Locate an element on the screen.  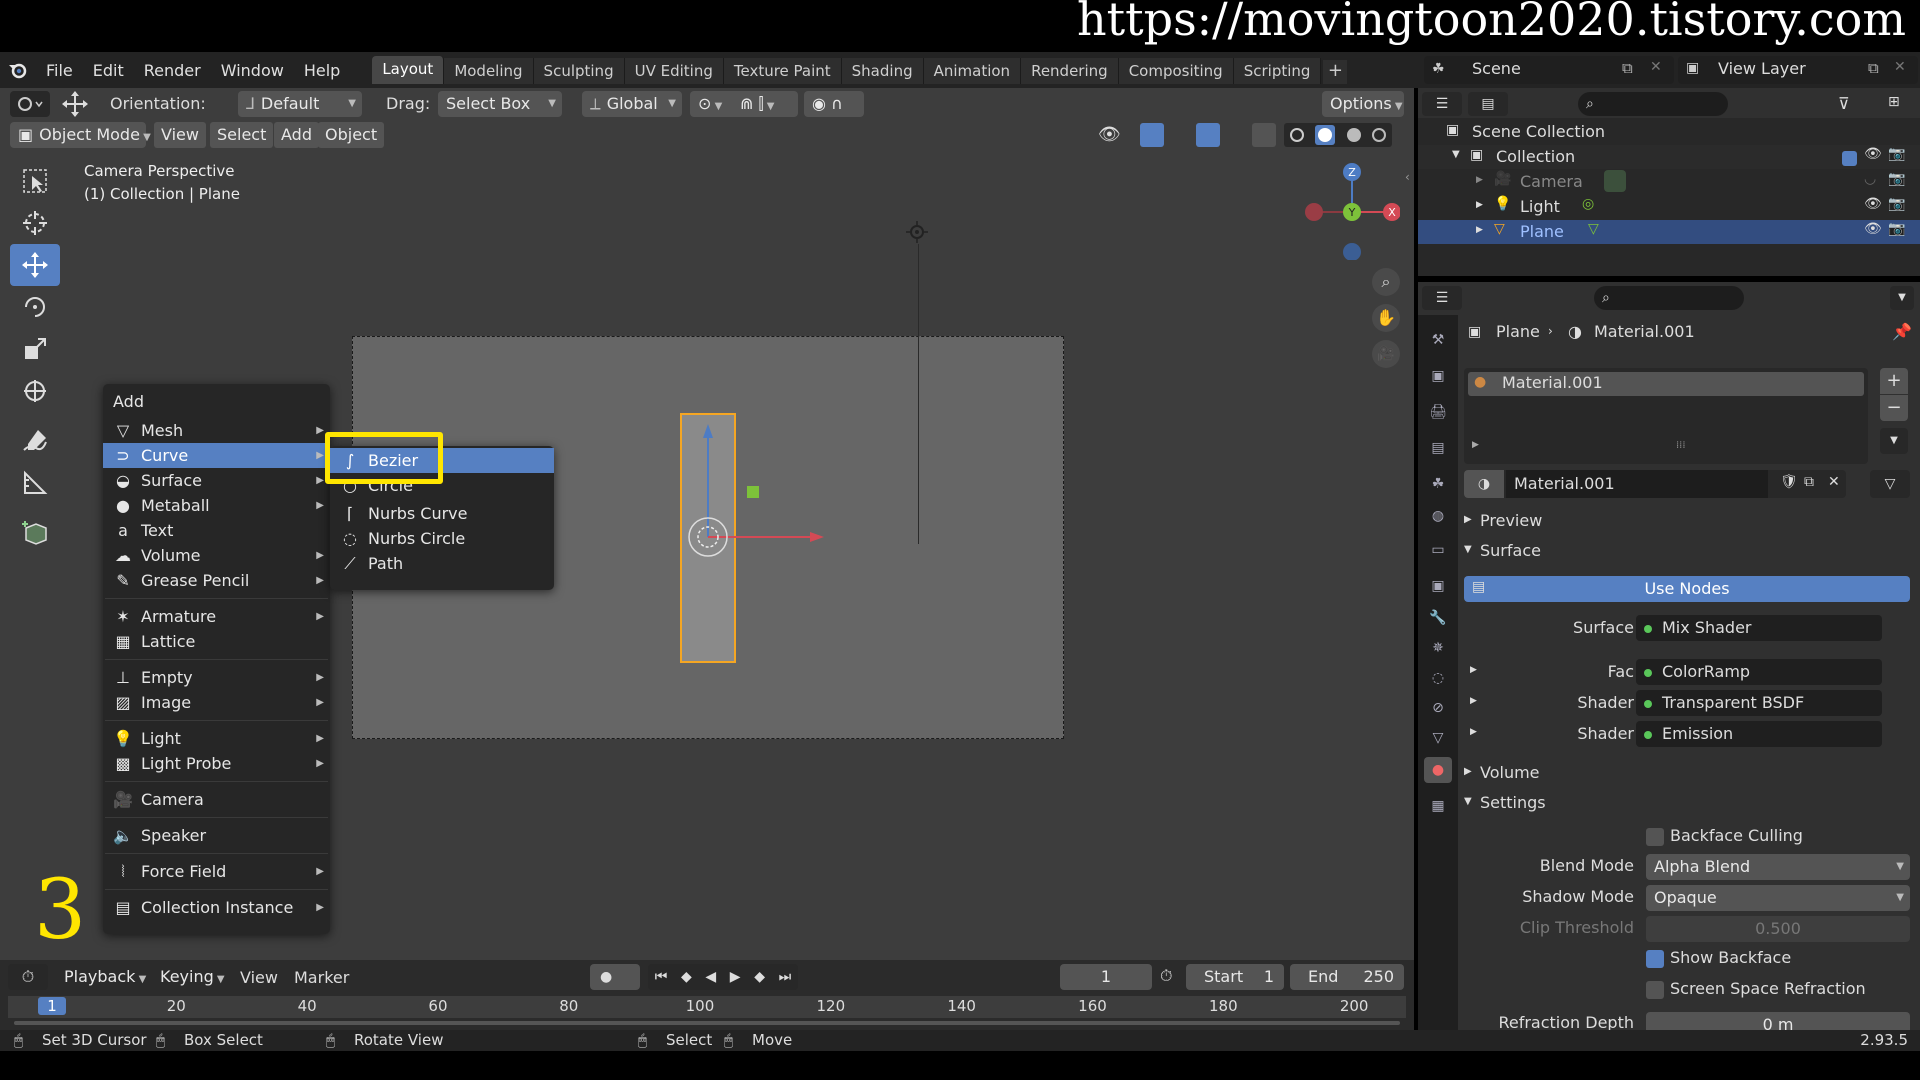
outliner-row-camera: ▶ 🎥 Camera ◡ 📷 is located at coordinates (1669, 182).